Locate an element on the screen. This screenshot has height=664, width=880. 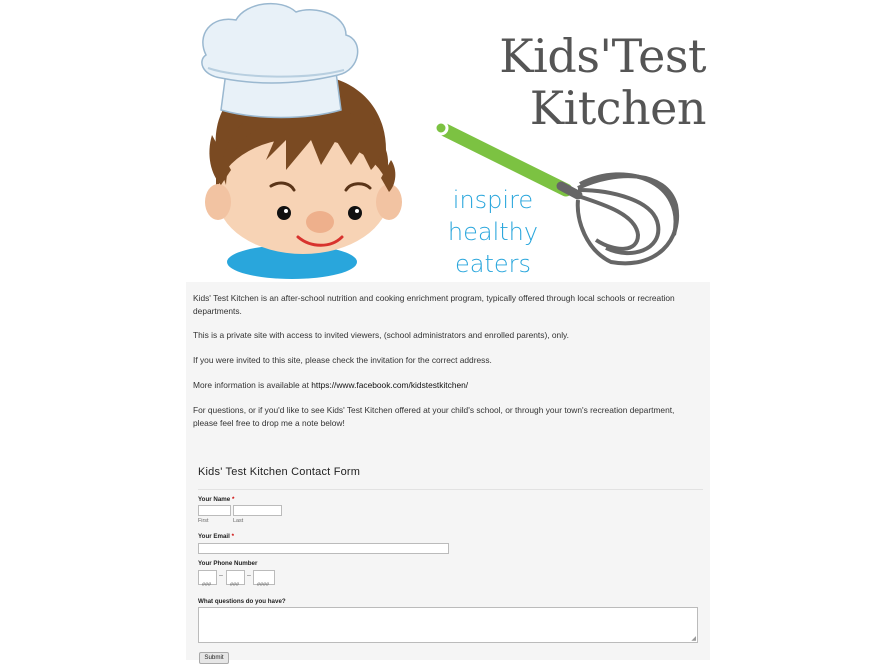
questions-label: What questions do you have? is located at coordinates (242, 601).